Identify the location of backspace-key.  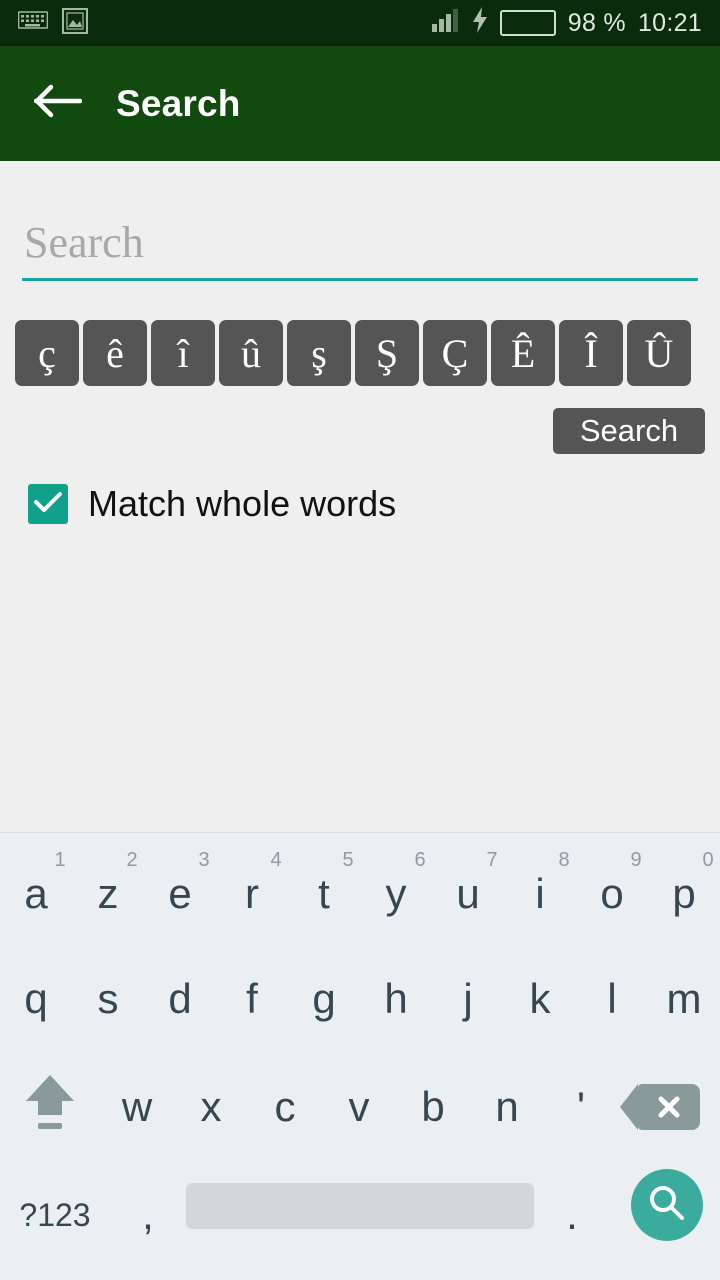
(669, 1107).